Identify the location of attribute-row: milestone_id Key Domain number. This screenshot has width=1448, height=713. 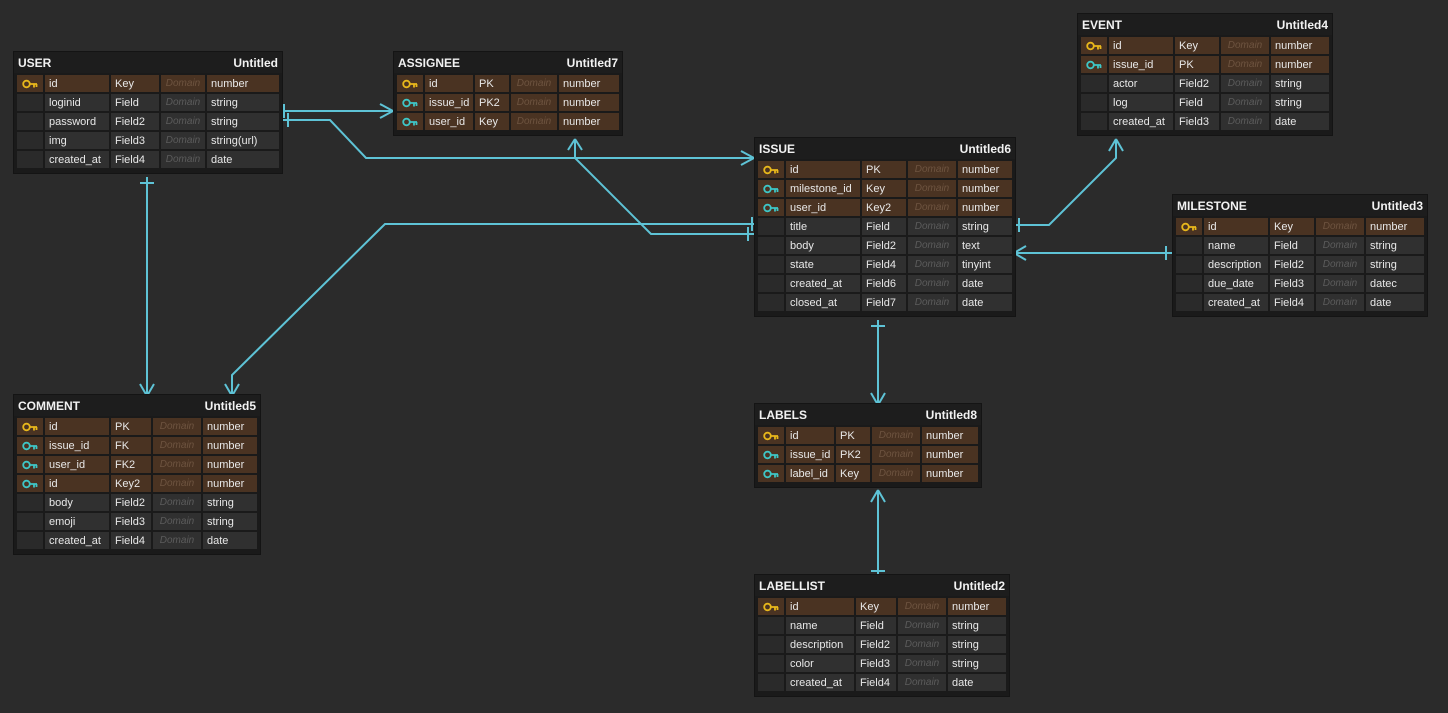
(885, 189).